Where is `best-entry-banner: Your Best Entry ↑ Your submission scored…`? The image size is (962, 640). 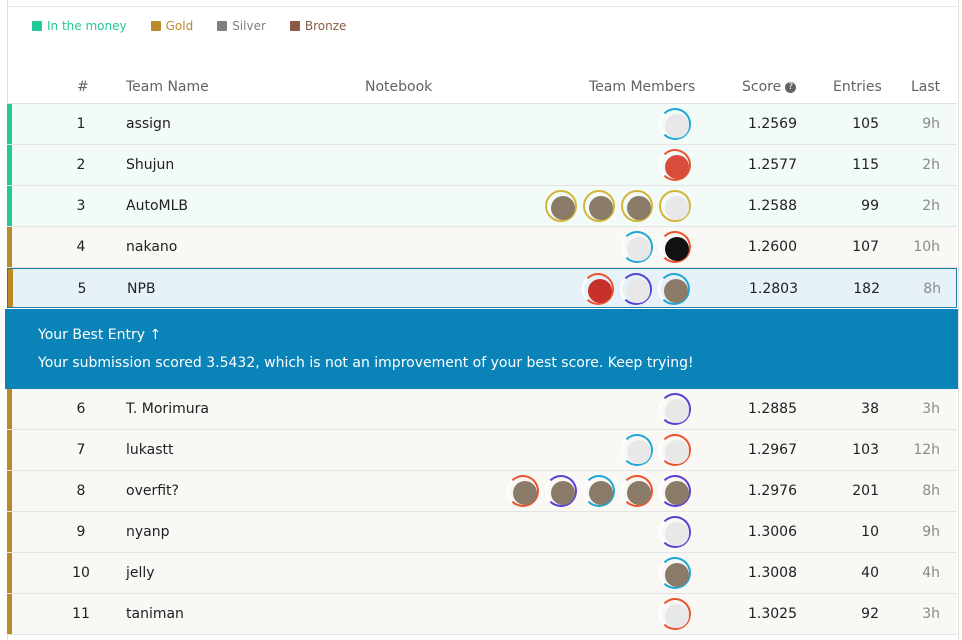
best-entry-banner: Your Best Entry ↑ Your submission scored… is located at coordinates (481, 349).